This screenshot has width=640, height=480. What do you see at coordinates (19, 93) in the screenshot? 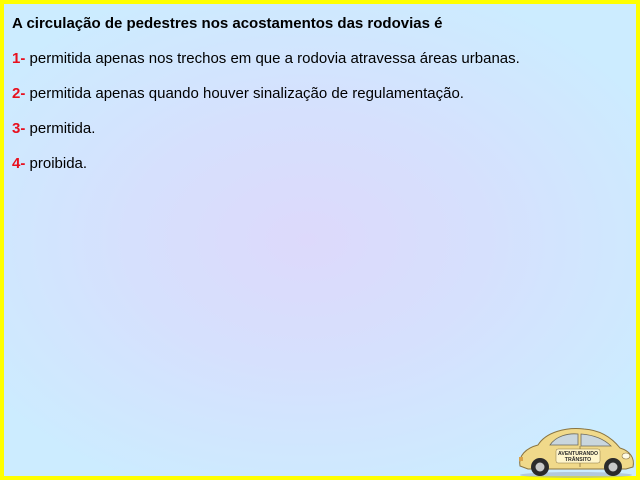
I see `option-number: 2-` at bounding box center [19, 93].